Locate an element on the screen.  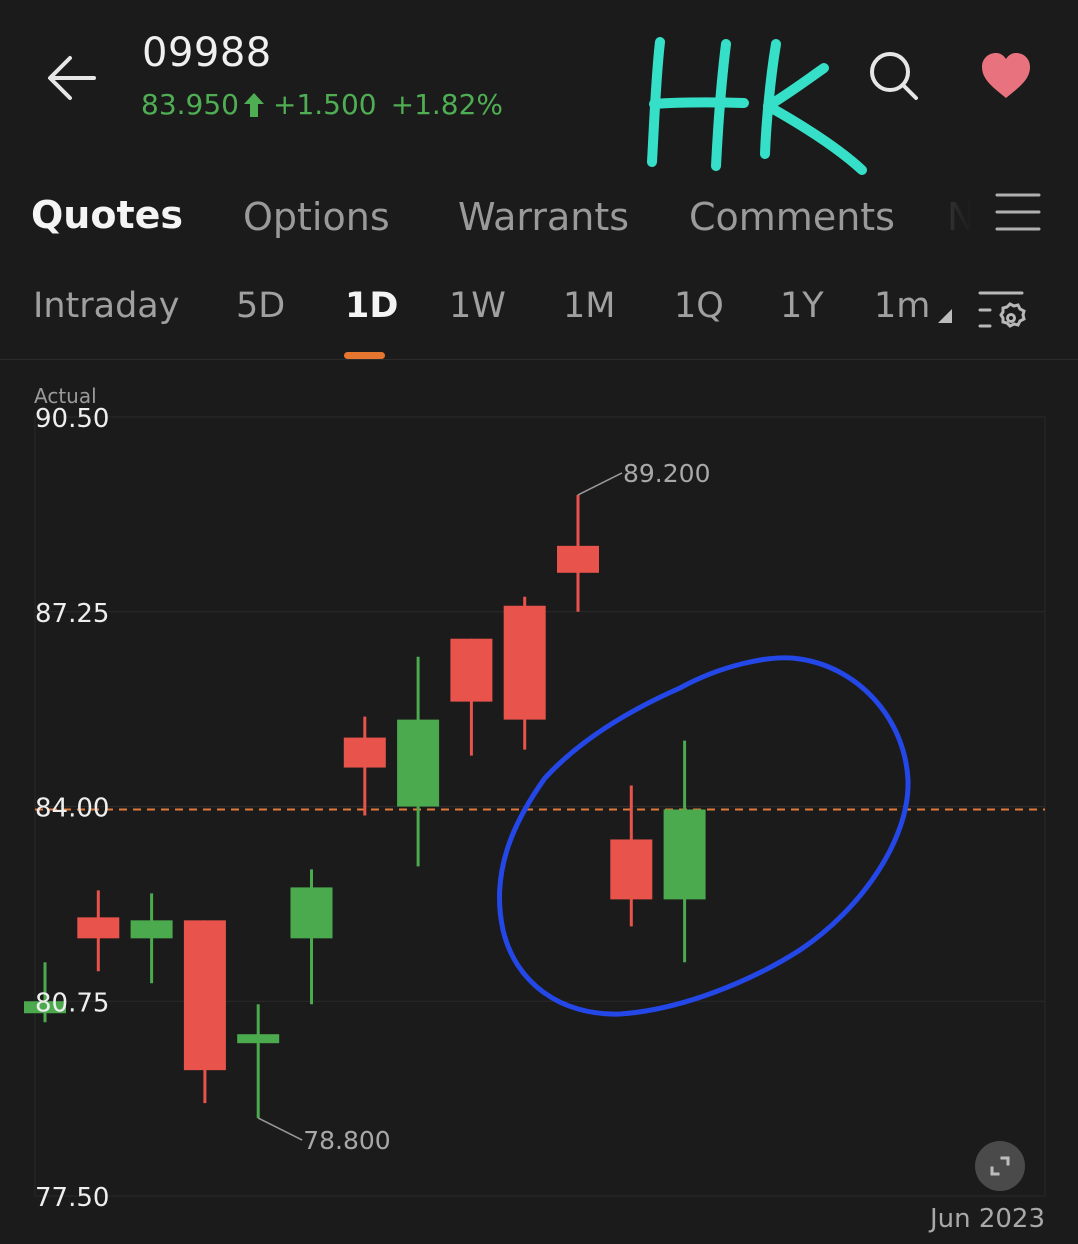
back-button is located at coordinates (74, 78).